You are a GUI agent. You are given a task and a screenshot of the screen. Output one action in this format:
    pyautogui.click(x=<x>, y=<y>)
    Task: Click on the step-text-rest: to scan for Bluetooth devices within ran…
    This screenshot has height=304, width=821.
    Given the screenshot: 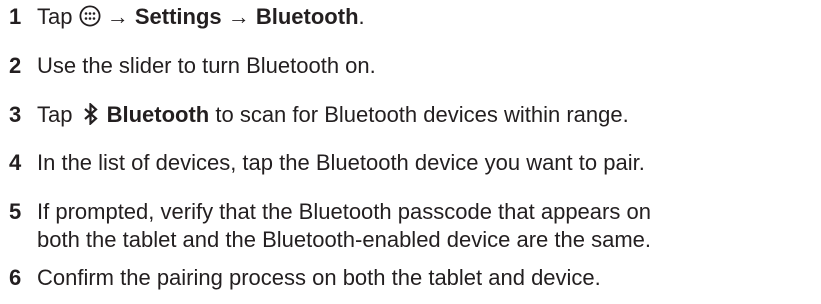 What is the action you would take?
    pyautogui.click(x=419, y=114)
    